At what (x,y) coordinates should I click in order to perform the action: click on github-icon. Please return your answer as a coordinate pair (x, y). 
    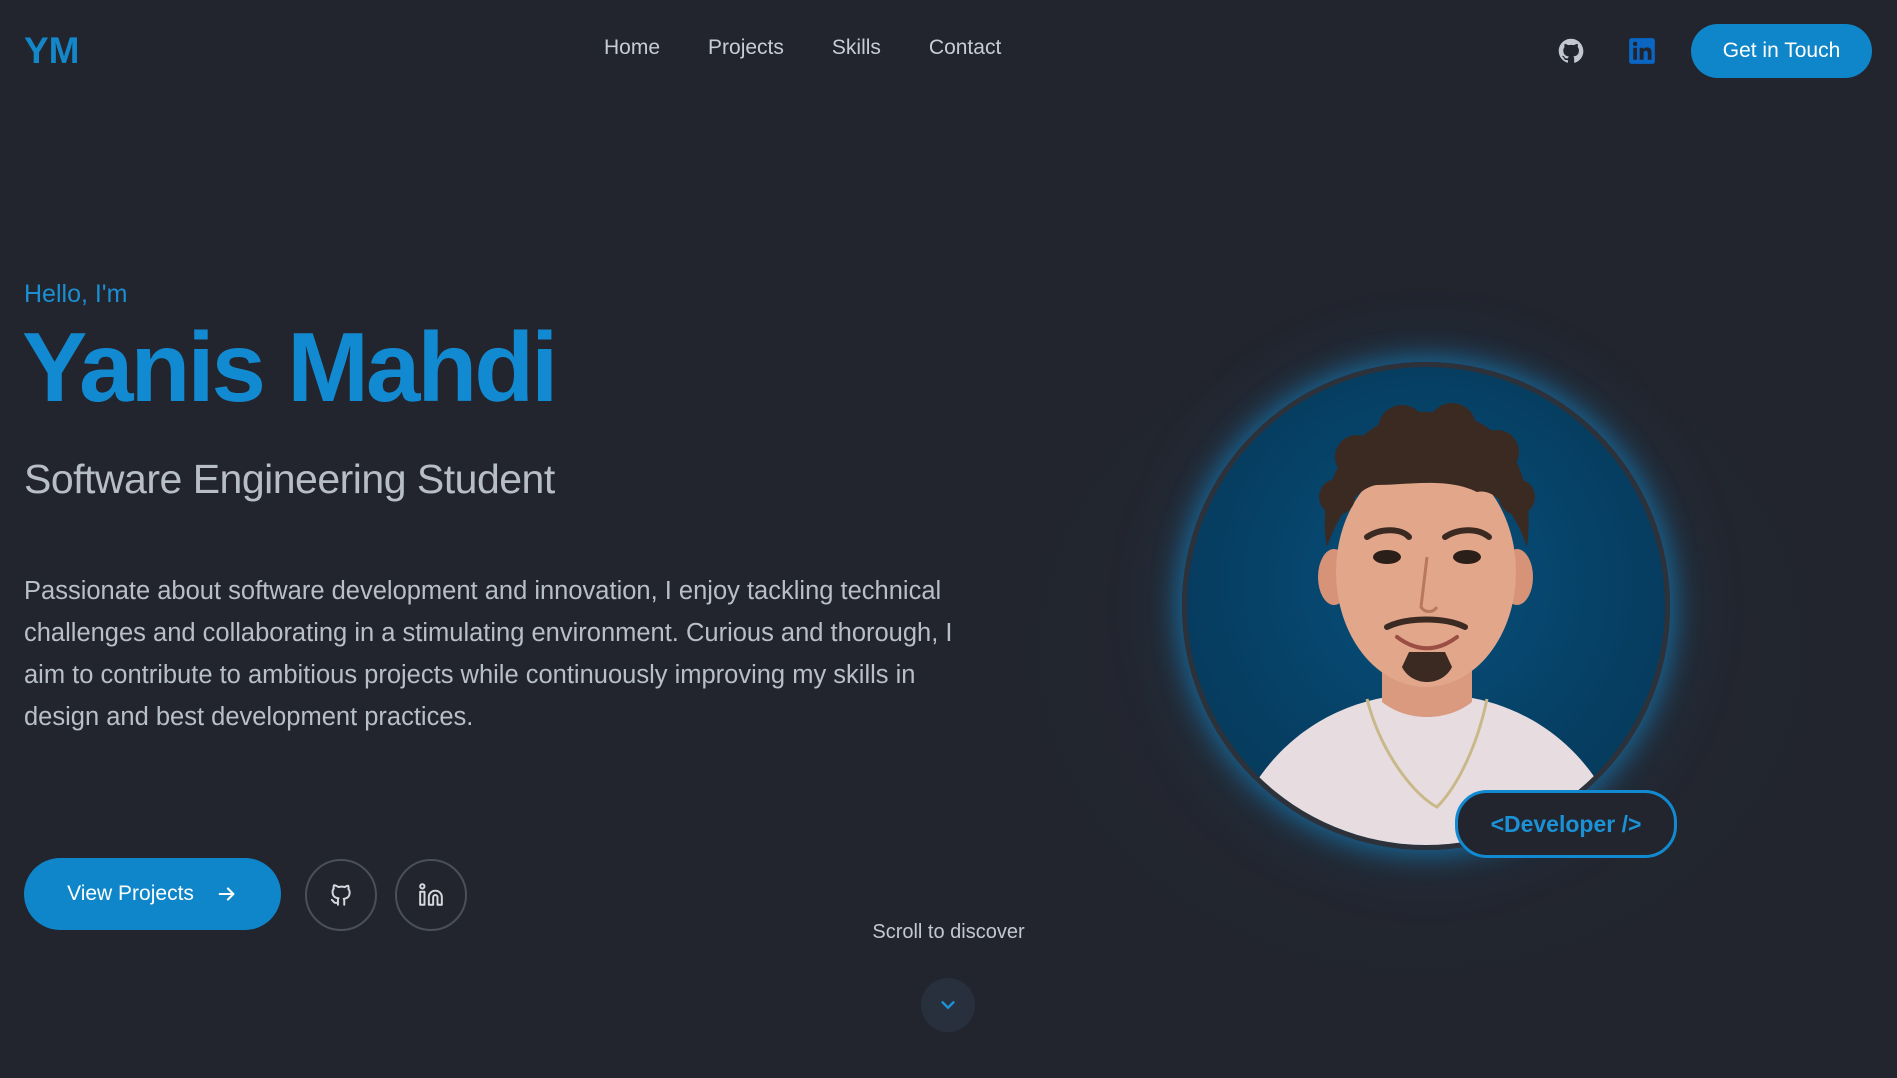
    Looking at the image, I should click on (1571, 51).